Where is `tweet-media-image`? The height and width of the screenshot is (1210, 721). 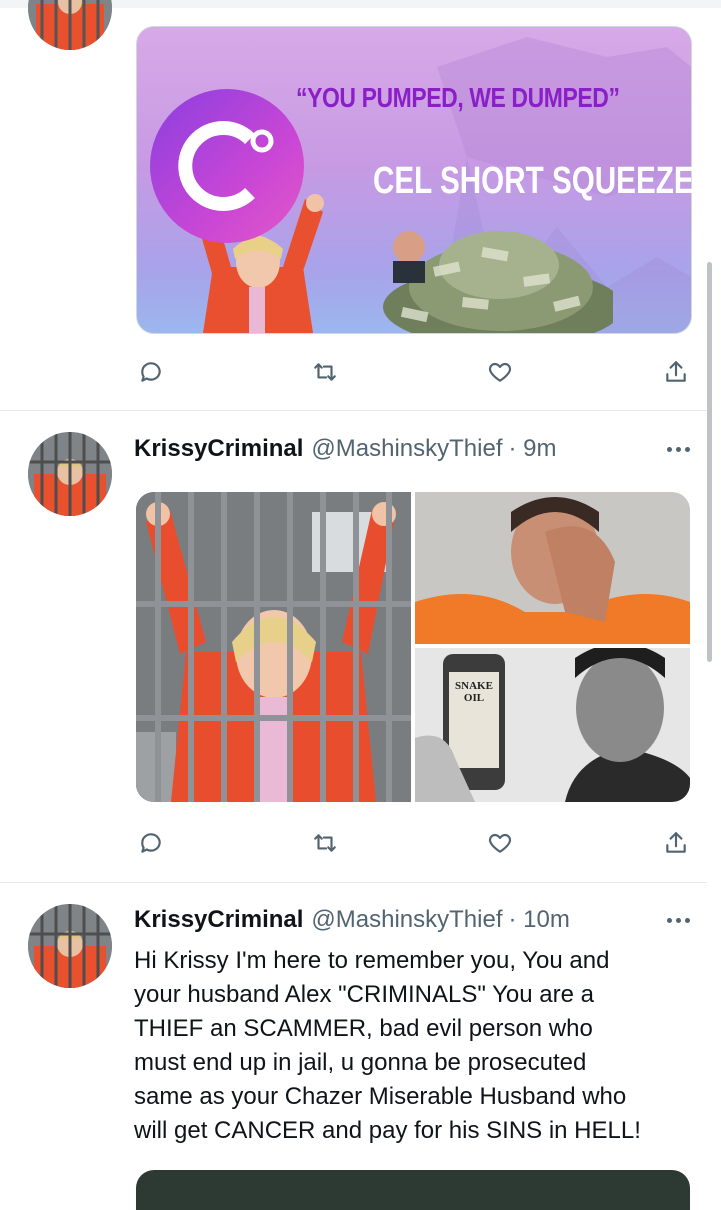
tweet-media-image is located at coordinates (413, 1190).